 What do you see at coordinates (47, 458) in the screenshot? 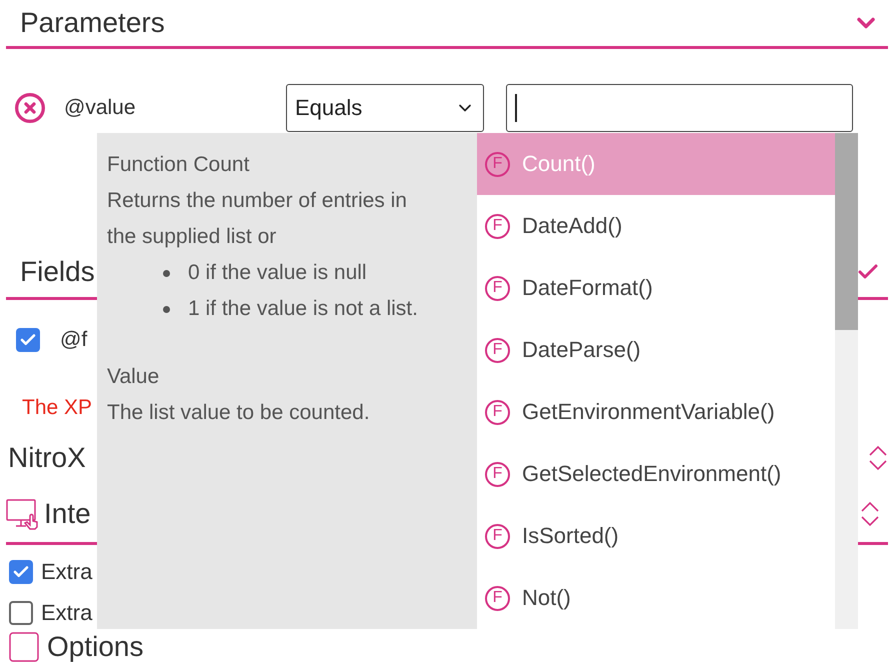
I see `section-title: NitroX` at bounding box center [47, 458].